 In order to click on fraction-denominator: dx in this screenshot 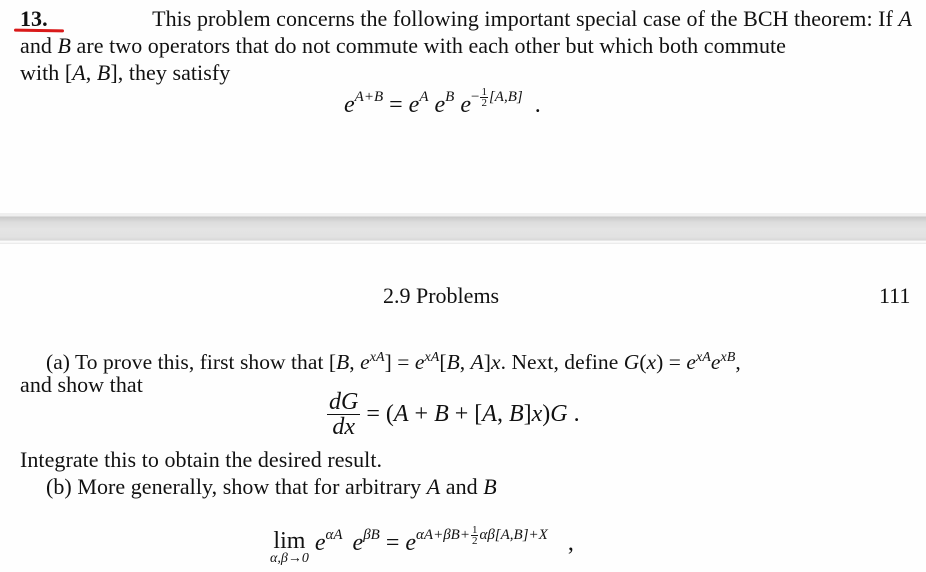, I will do `click(343, 427)`.